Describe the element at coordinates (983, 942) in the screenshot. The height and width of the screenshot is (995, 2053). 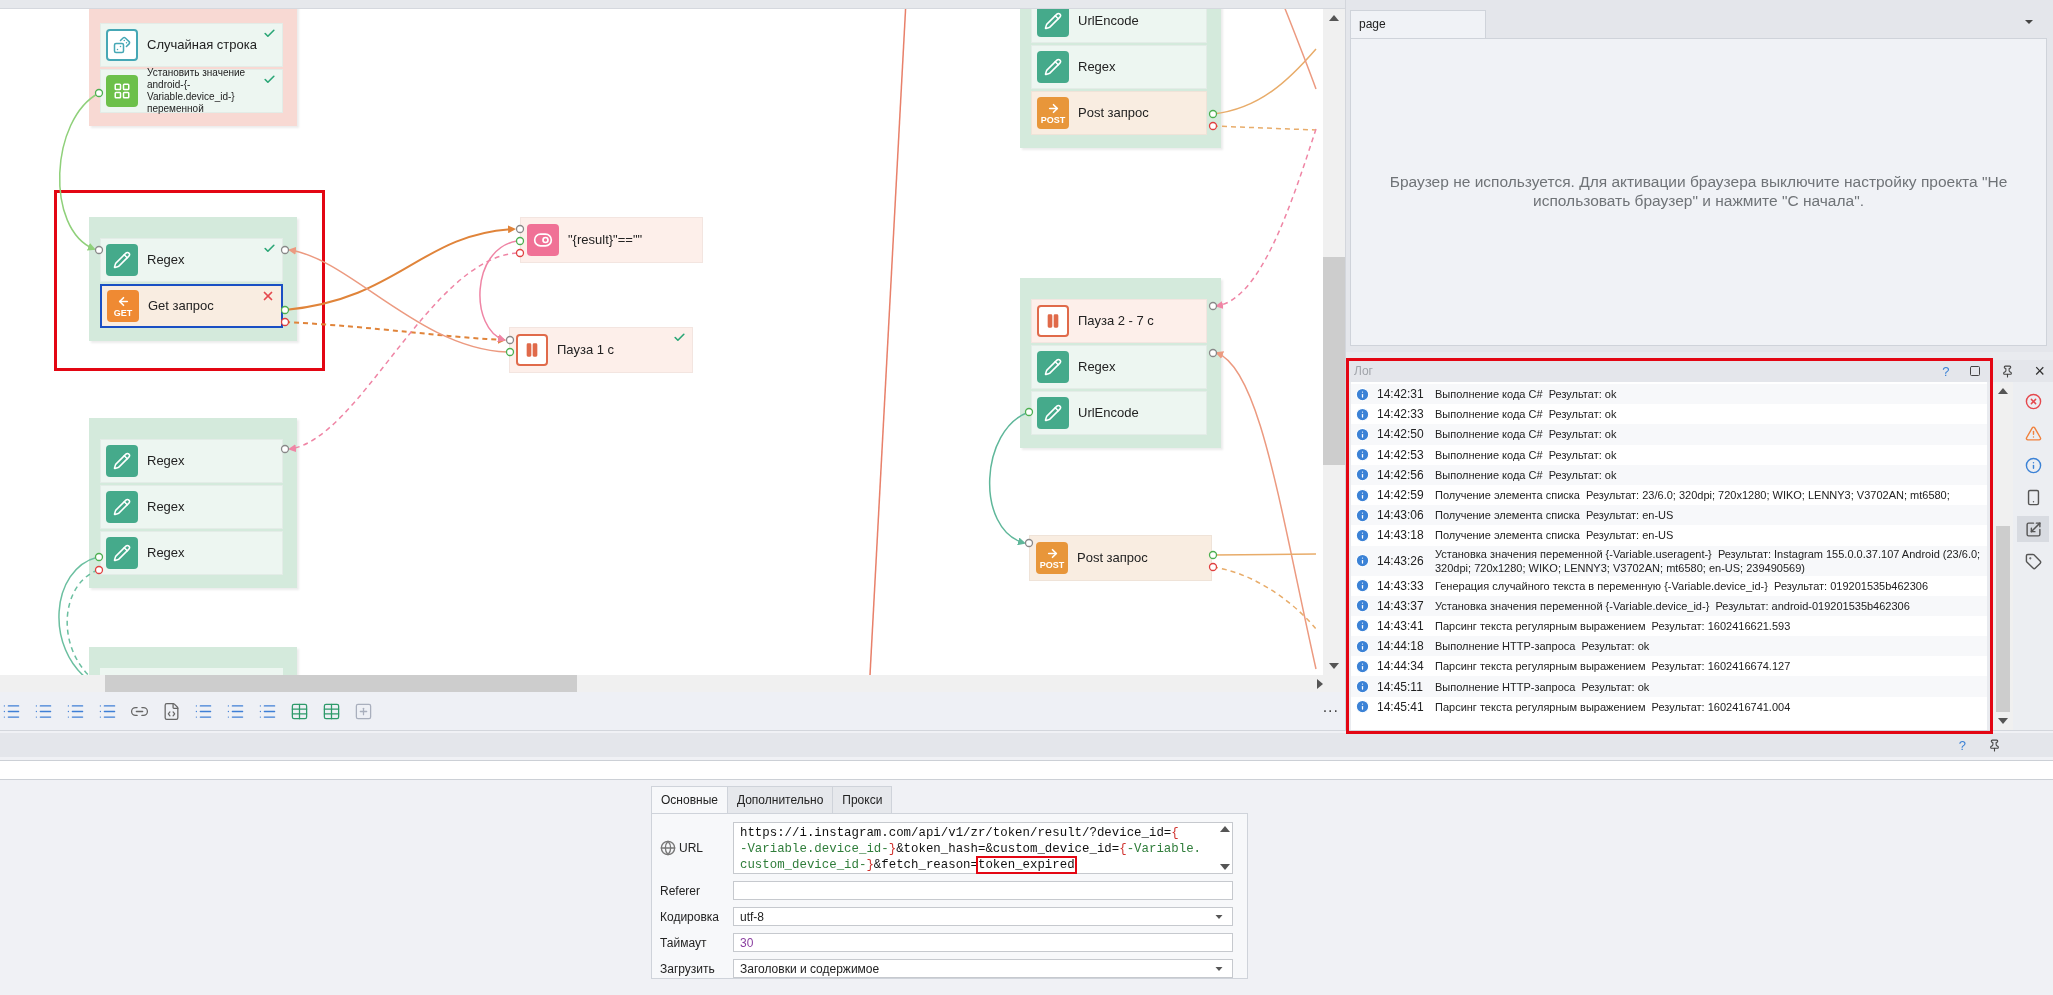
I see `input-field: 30` at that location.